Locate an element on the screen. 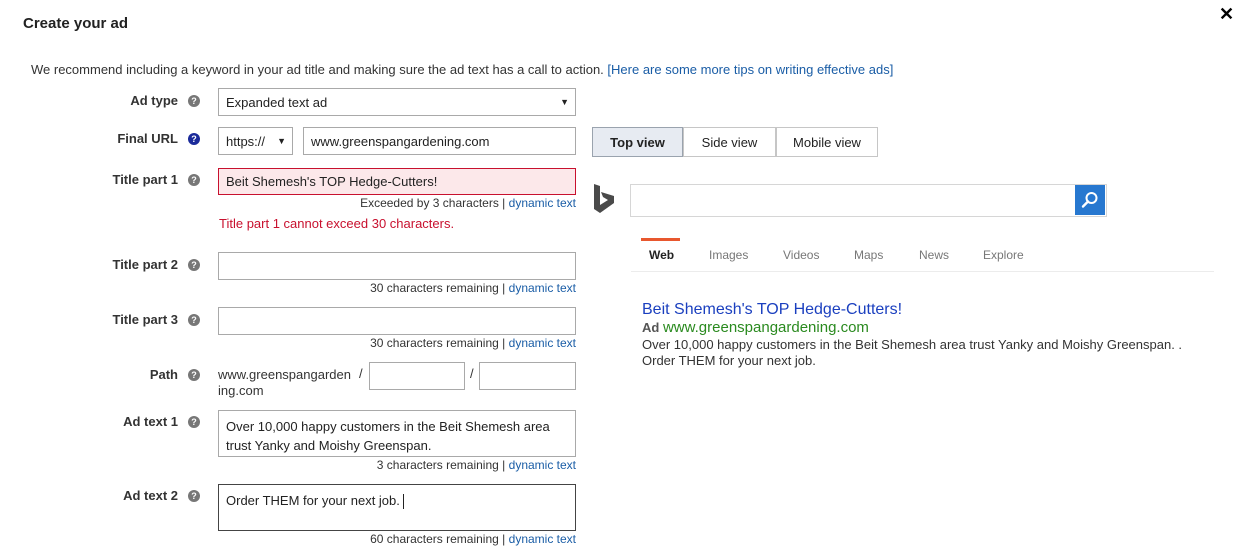 Image resolution: width=1245 pixels, height=552 pixels. ad-text2-input: Order THEM for your next job. is located at coordinates (397, 507).